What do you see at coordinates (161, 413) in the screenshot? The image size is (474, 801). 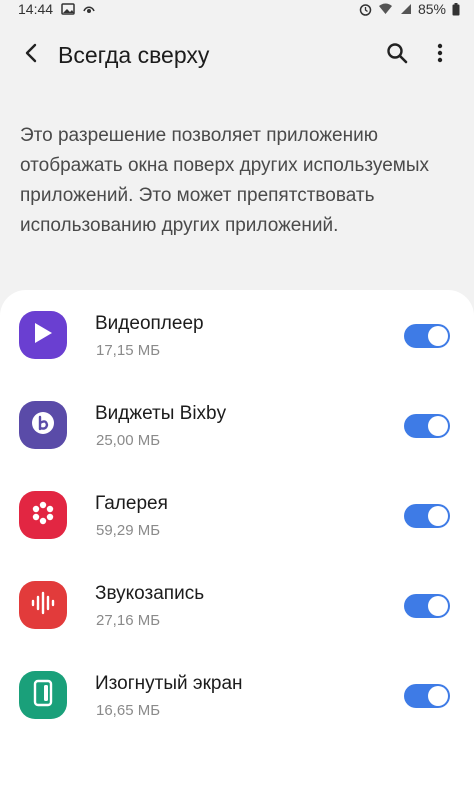 I see `app-name: Виджеты Bixby` at bounding box center [161, 413].